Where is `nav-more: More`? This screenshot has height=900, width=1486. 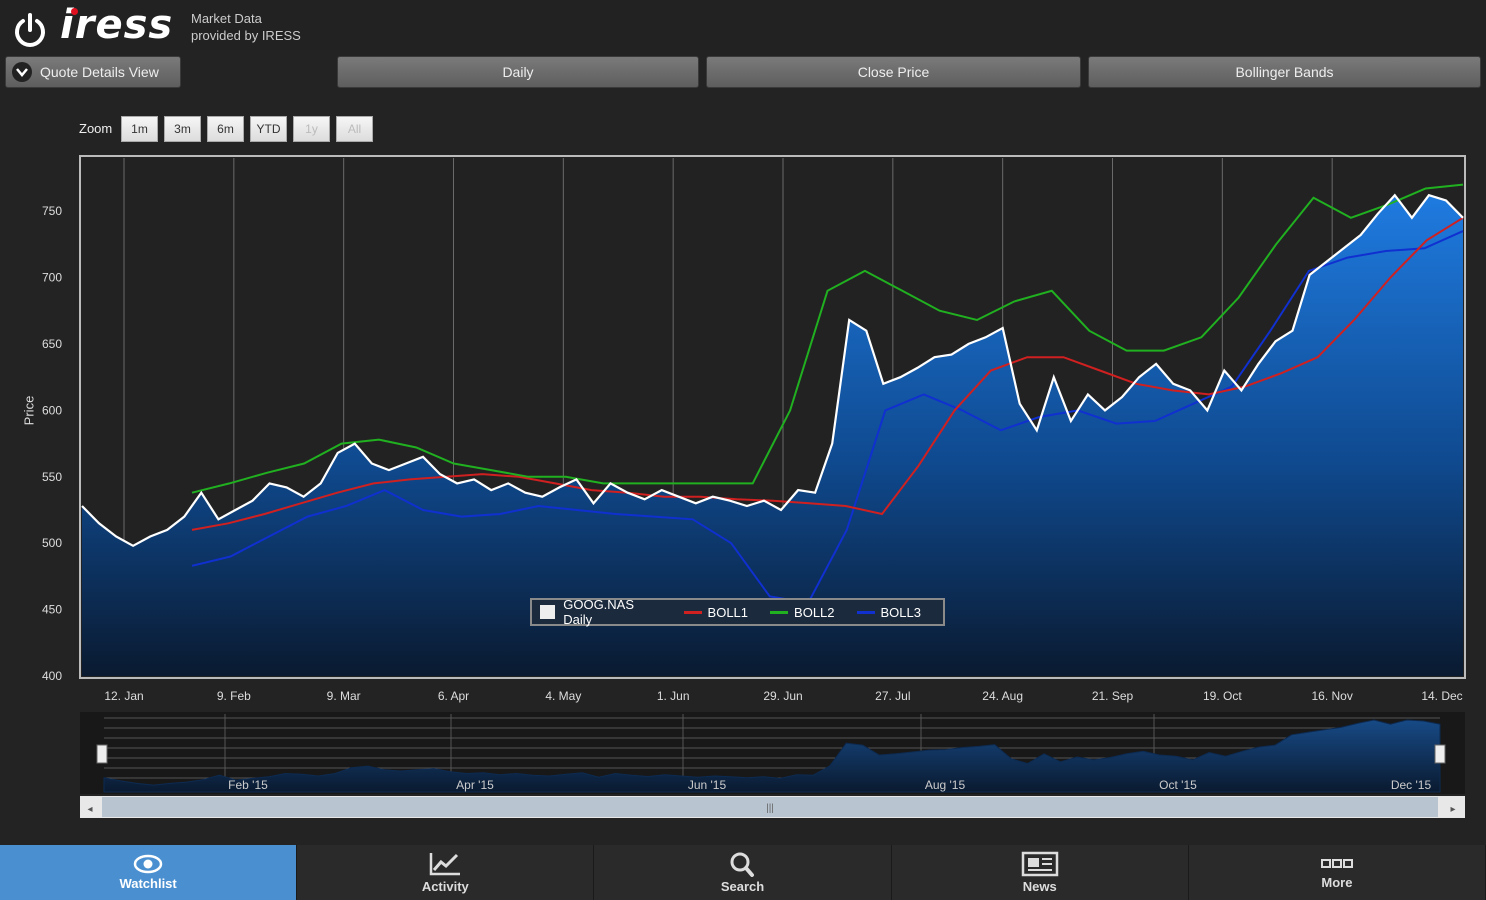 nav-more: More is located at coordinates (1337, 872).